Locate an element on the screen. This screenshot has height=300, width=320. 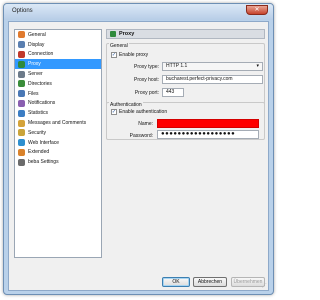
sidebar-item-label: General is located at coordinates (37, 34).